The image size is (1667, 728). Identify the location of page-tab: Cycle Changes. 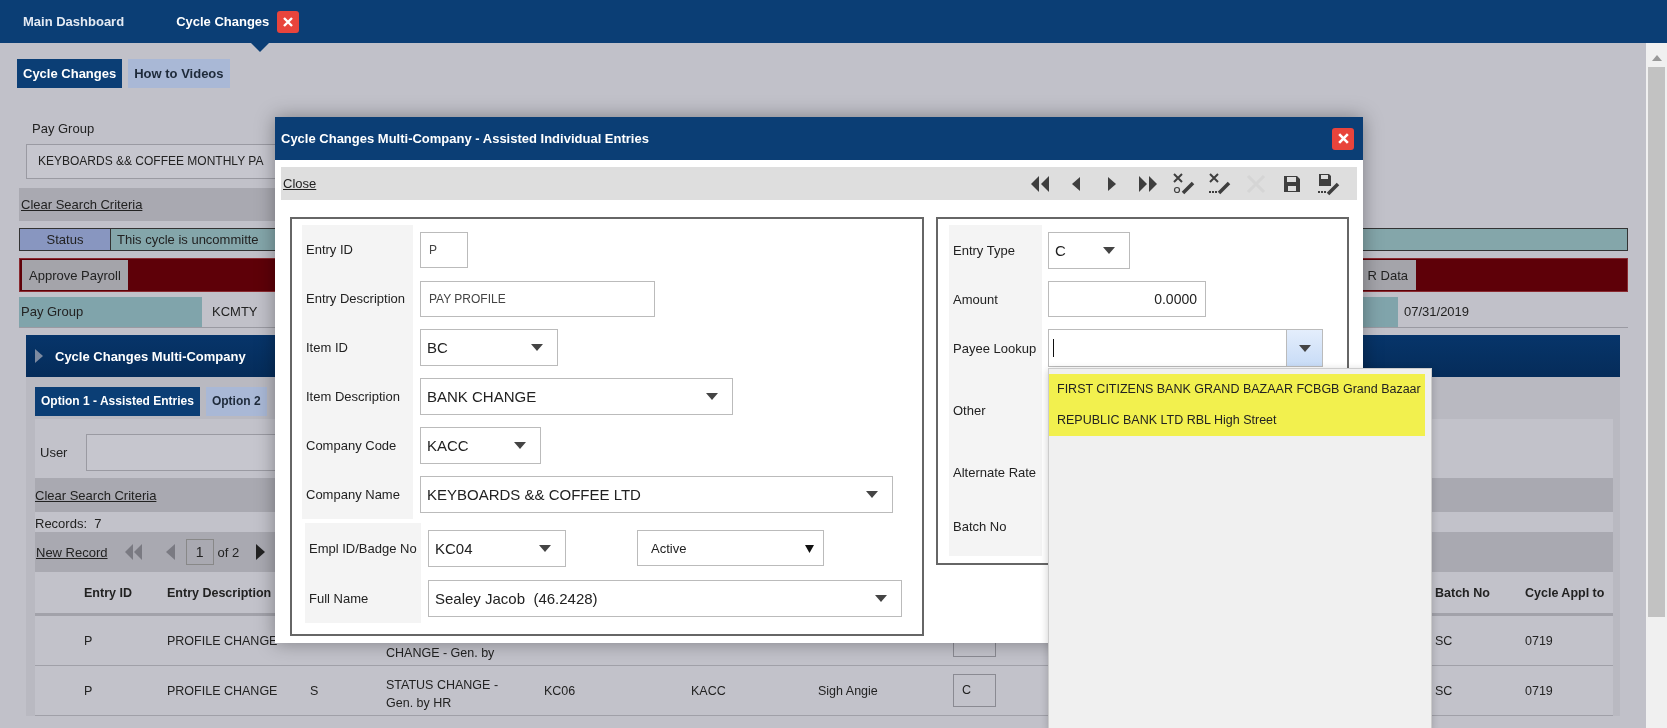
(70, 73).